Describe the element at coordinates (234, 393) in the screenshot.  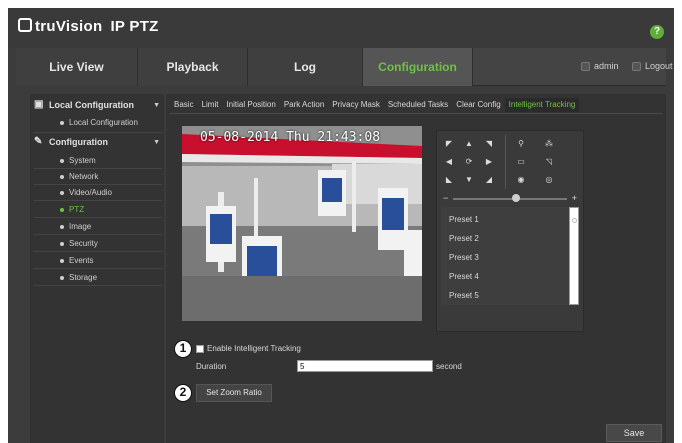
I see `set-zoom-ratio-button: Set Zoom Ratio` at that location.